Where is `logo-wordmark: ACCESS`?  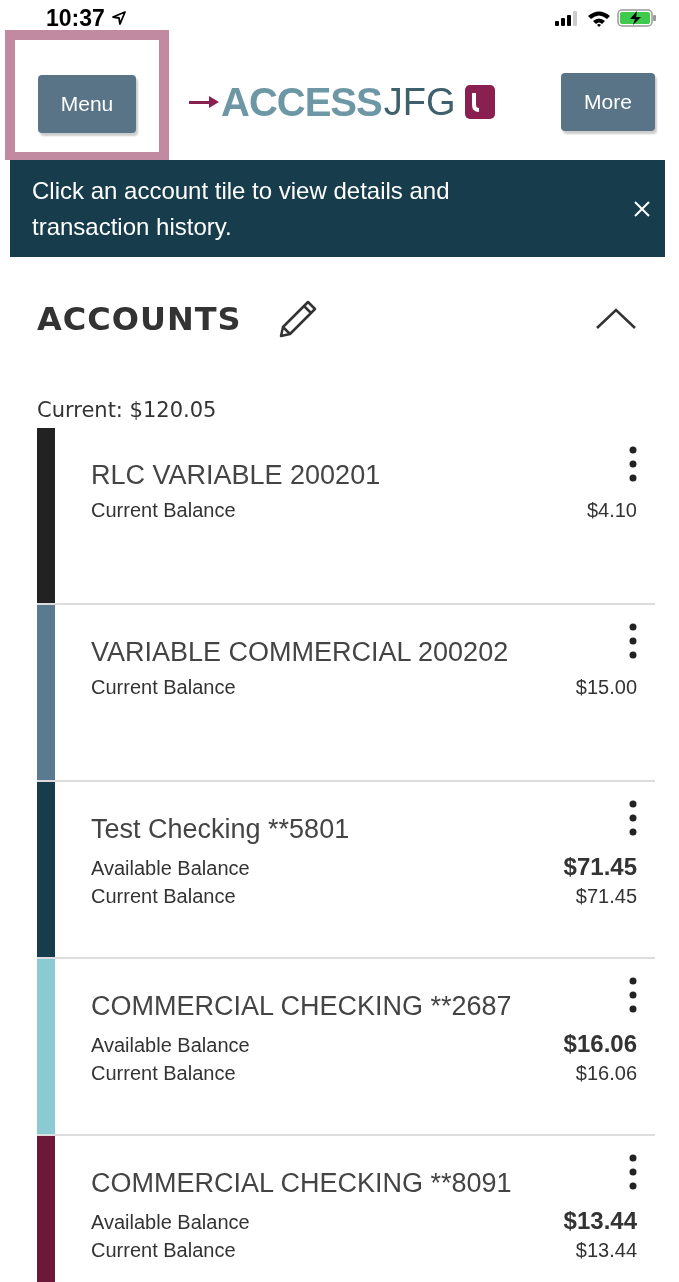
logo-wordmark: ACCESS is located at coordinates (301, 102).